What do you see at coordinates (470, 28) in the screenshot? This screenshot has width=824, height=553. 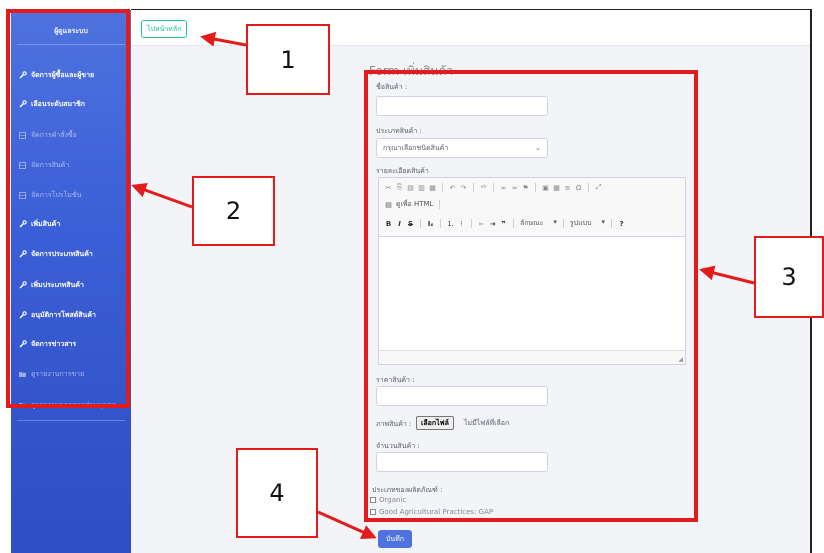 I see `topbar: ไปหน้าหลัก` at bounding box center [470, 28].